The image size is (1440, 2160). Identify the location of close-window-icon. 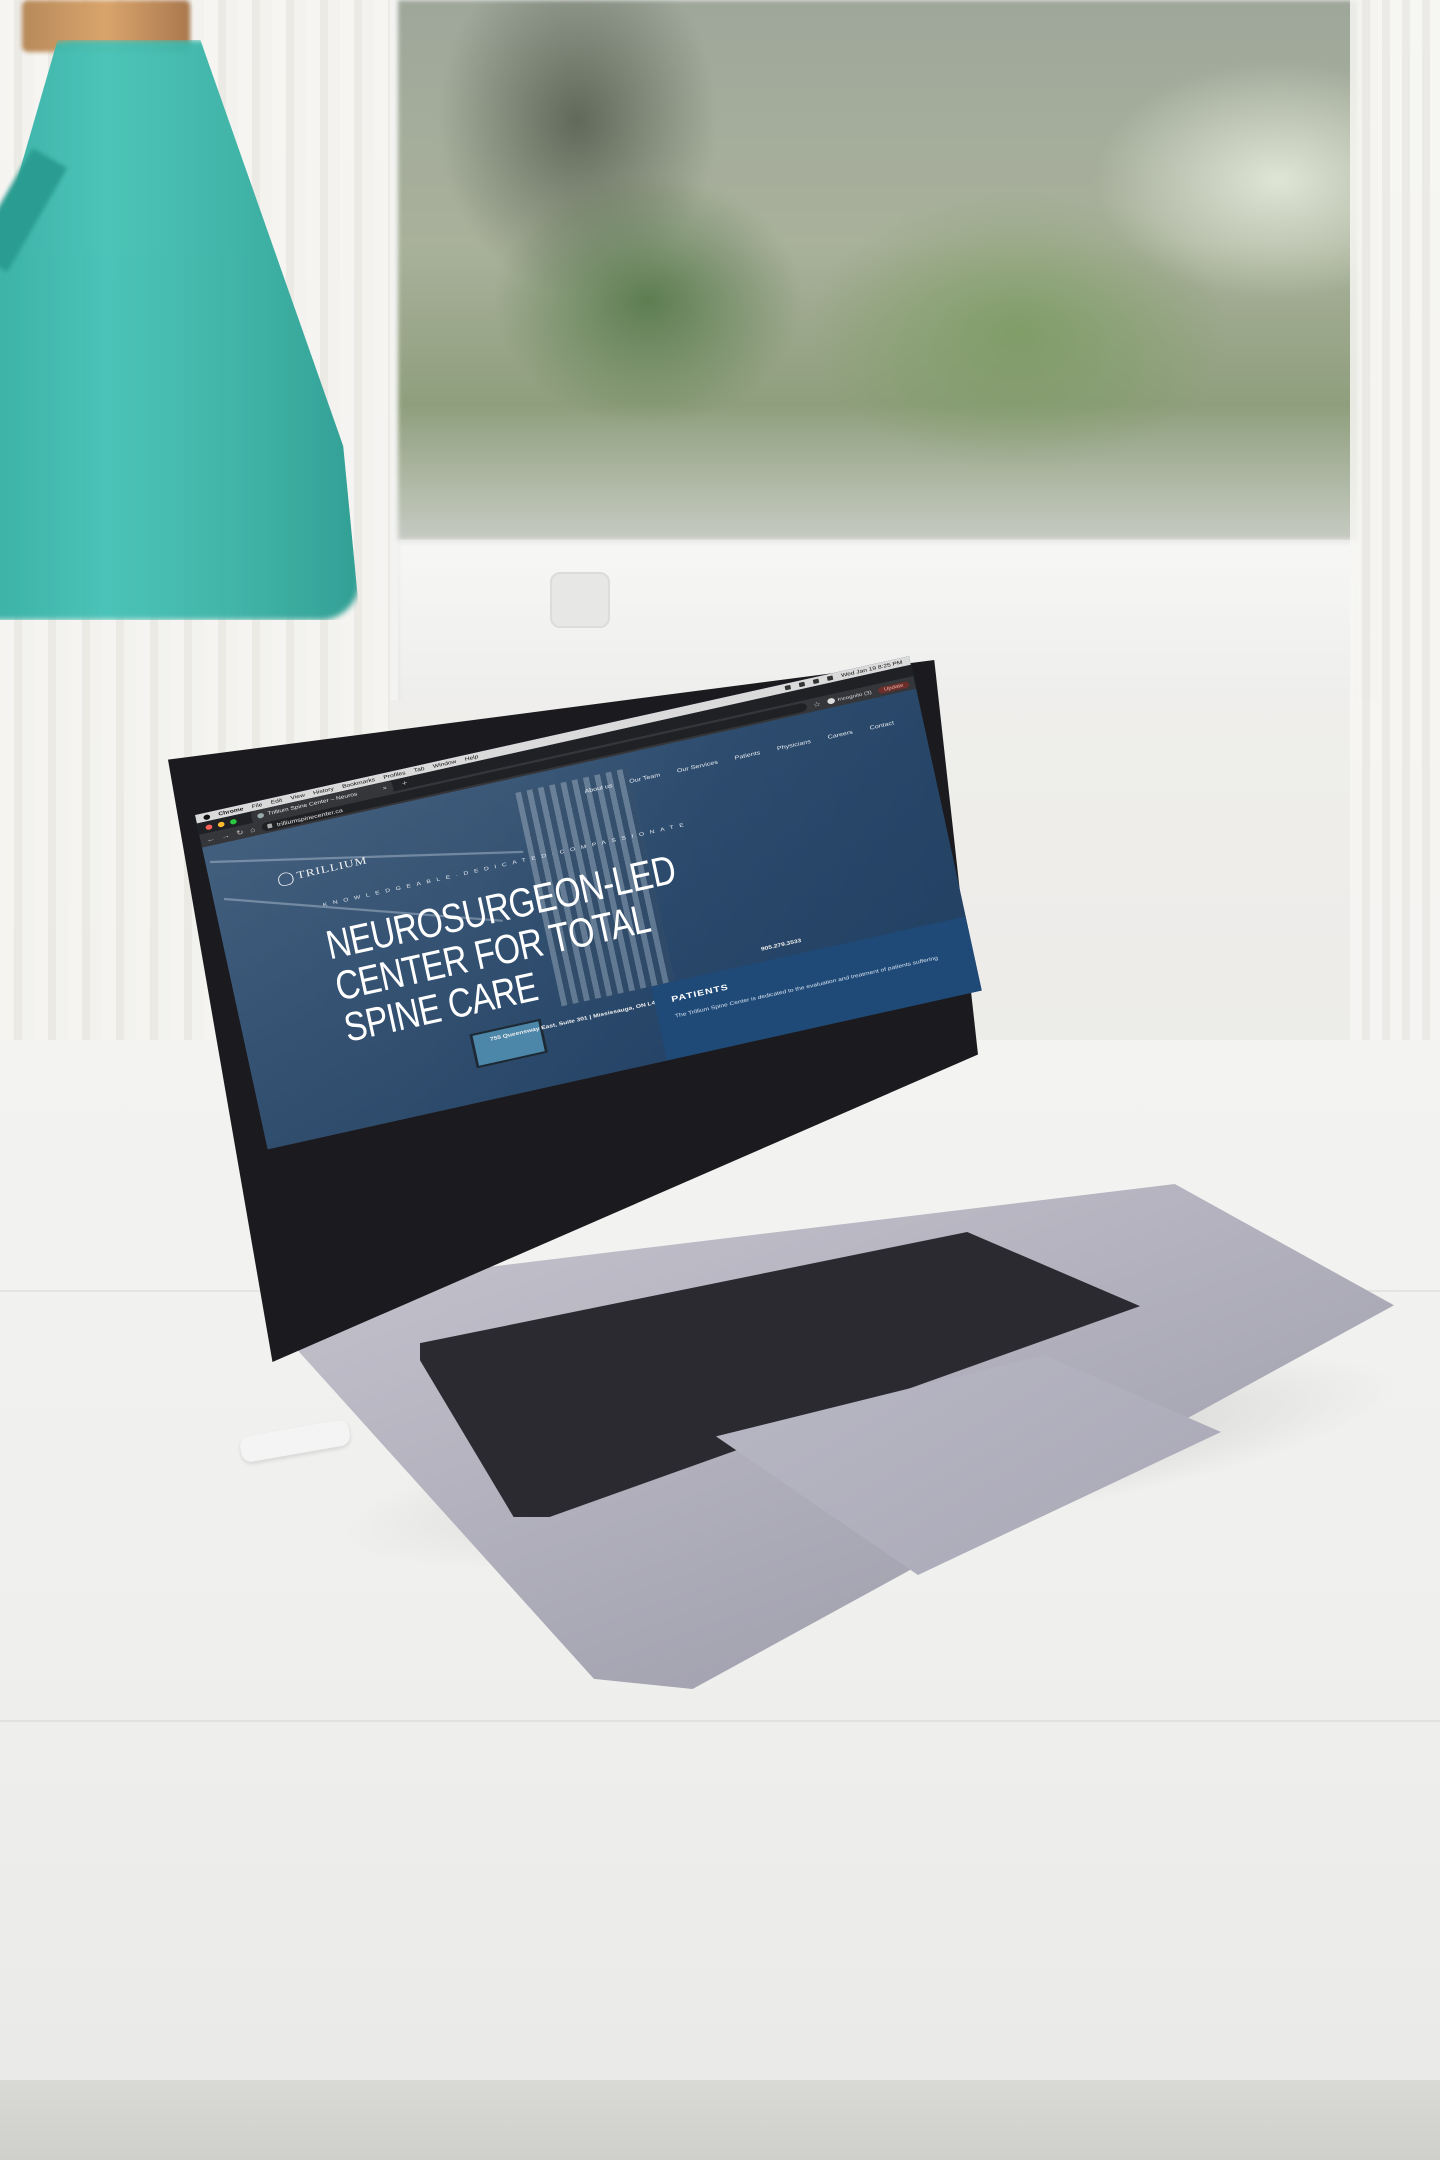
(209, 827).